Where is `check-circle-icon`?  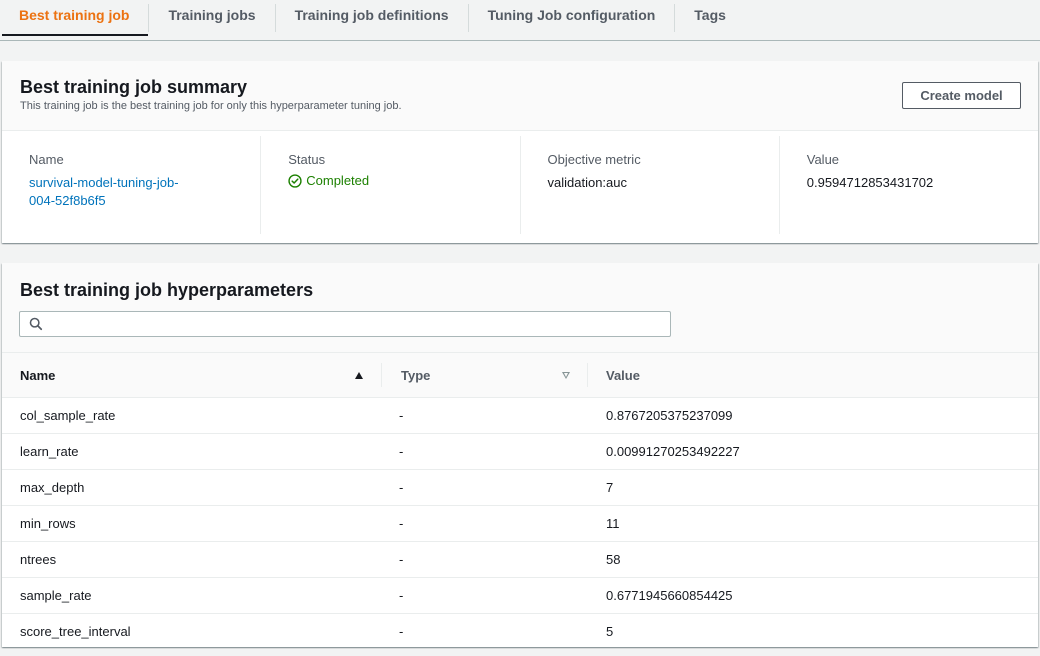 check-circle-icon is located at coordinates (295, 180).